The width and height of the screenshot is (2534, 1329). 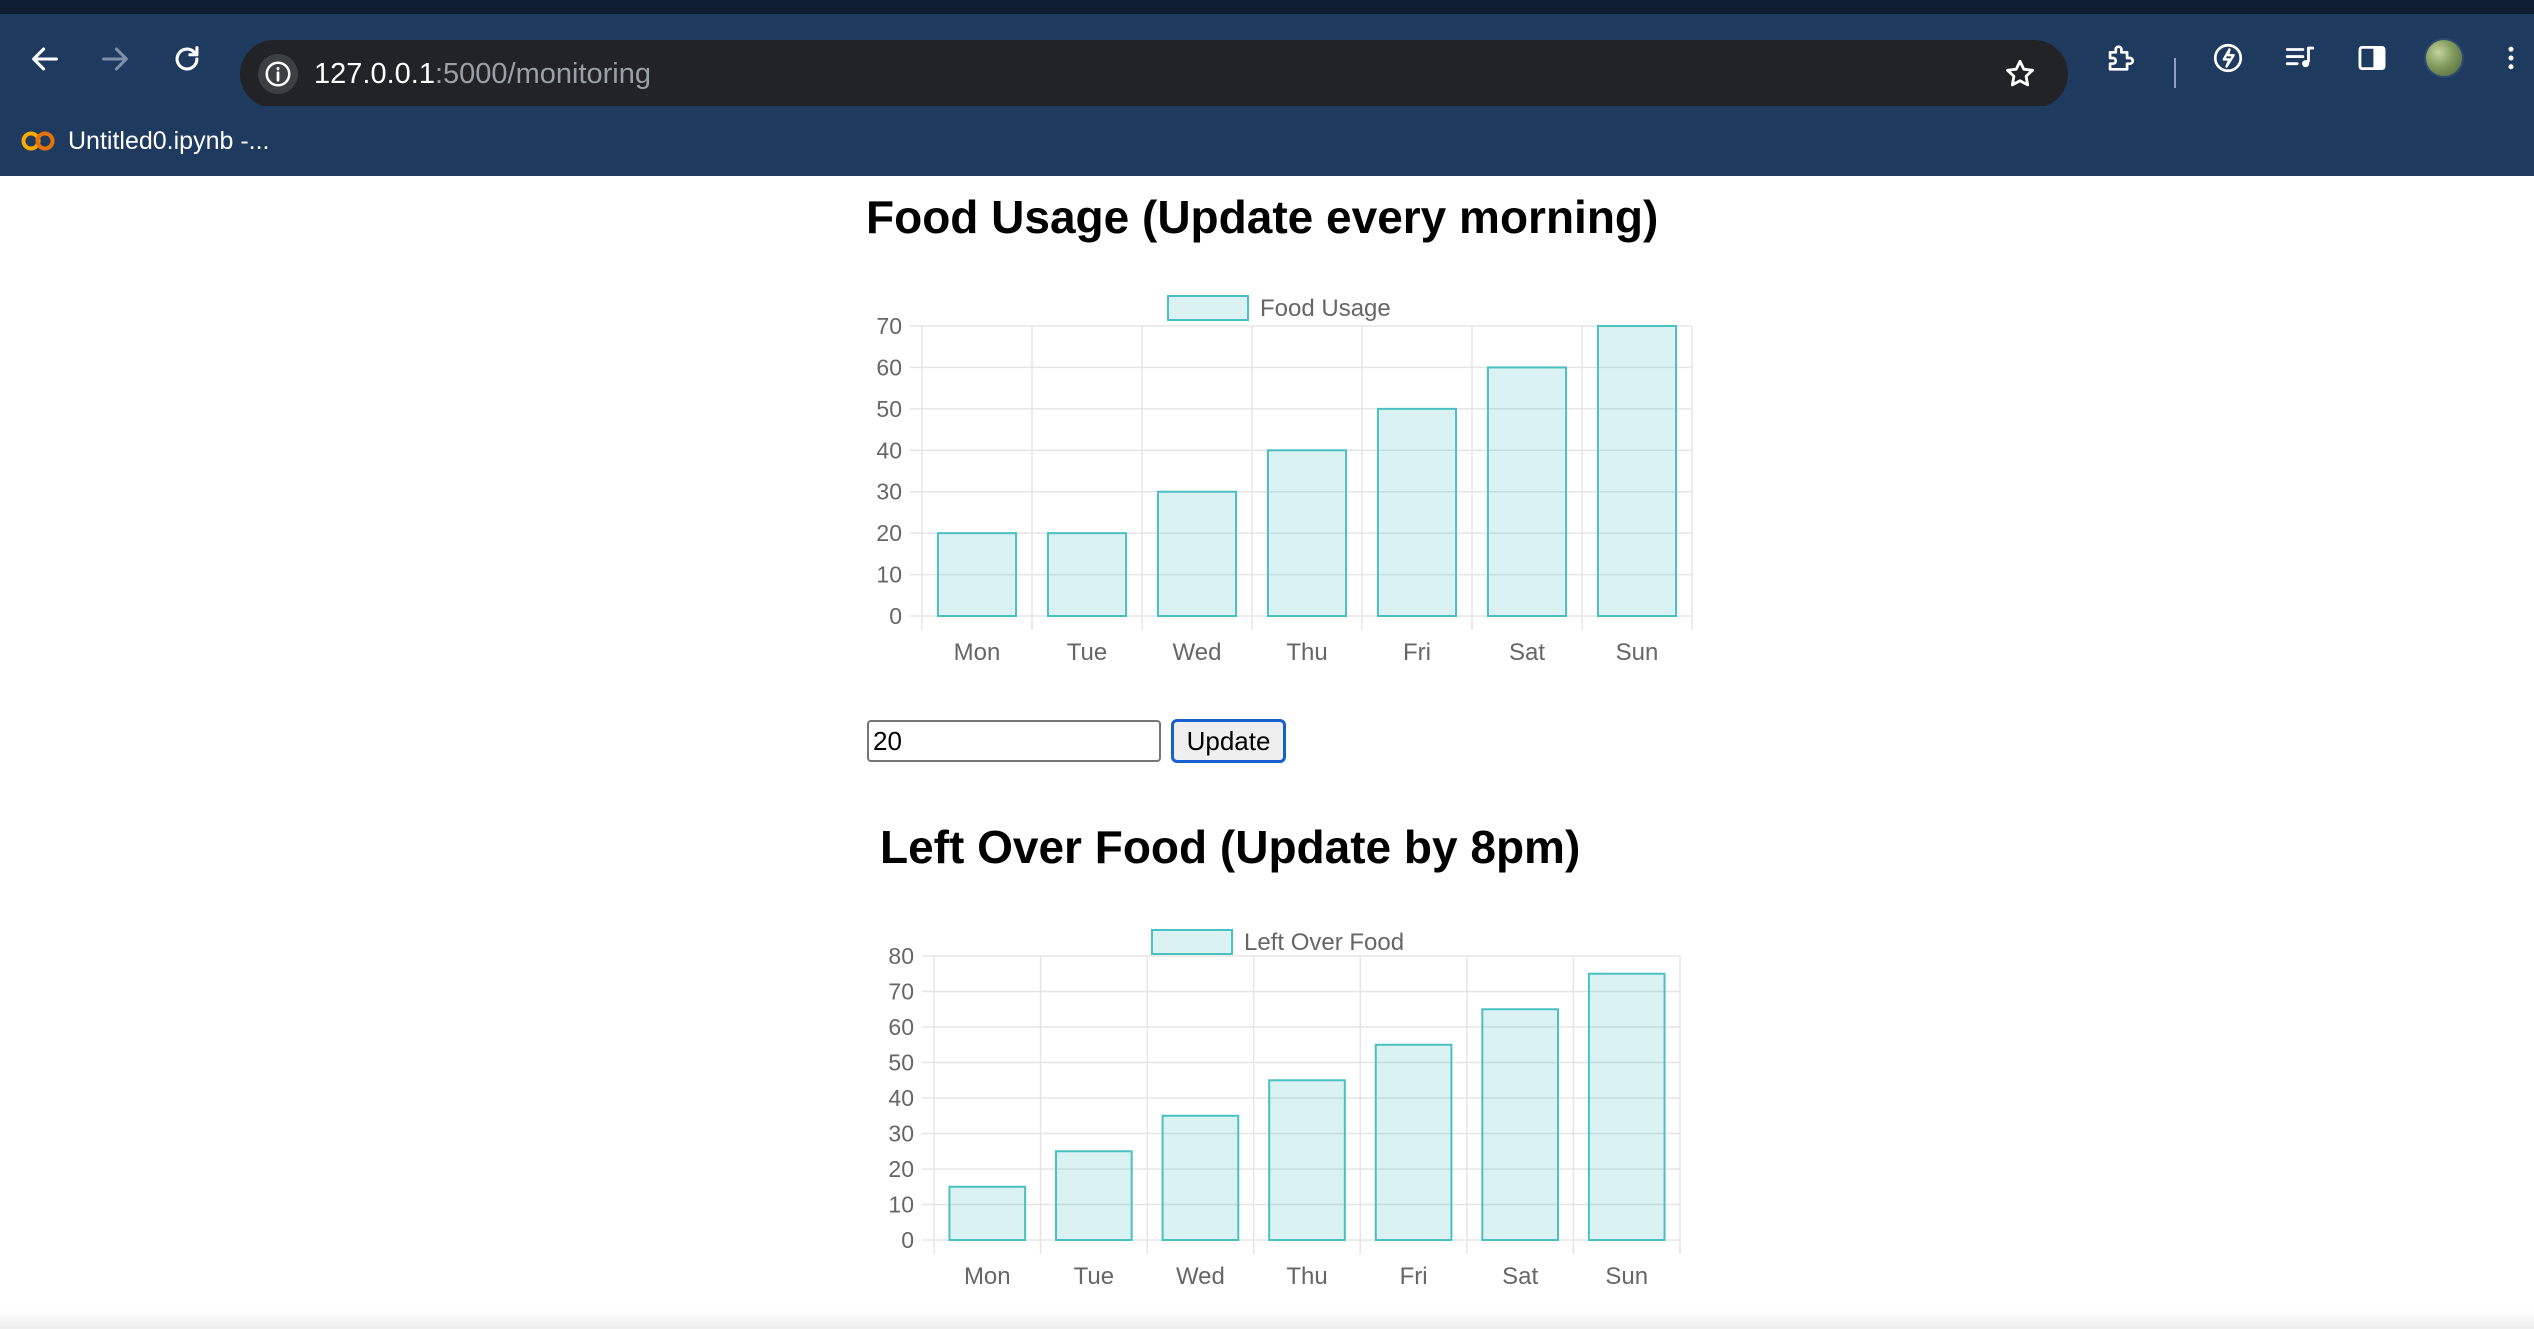 I want to click on url-text: 127.0.0.1:5000/monitoring, so click(x=482, y=74).